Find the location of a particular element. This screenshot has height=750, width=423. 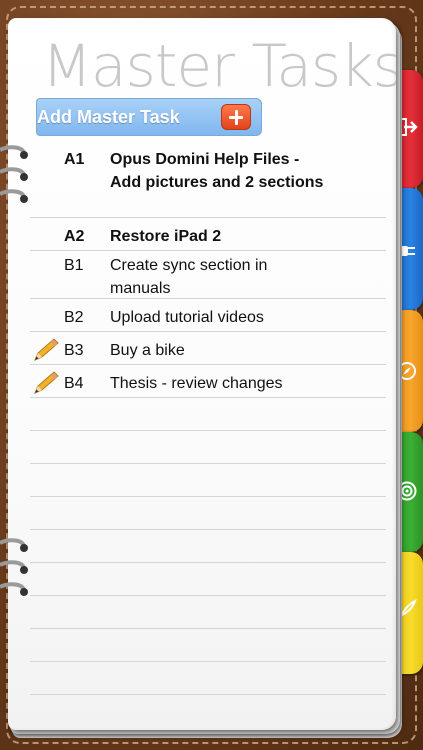

task-priority: A1 is located at coordinates (74, 159).